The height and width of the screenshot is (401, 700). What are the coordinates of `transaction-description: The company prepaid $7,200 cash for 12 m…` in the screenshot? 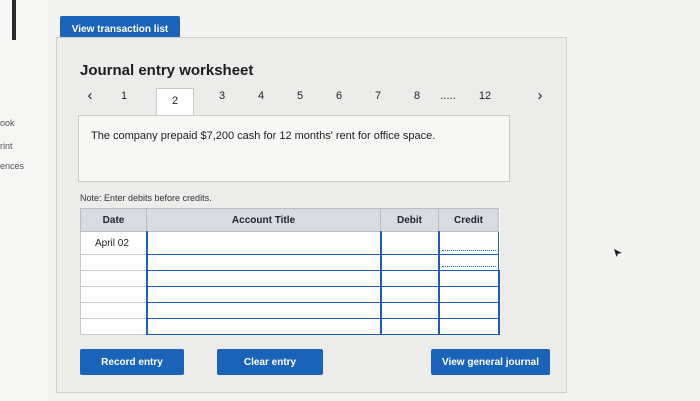 It's located at (263, 136).